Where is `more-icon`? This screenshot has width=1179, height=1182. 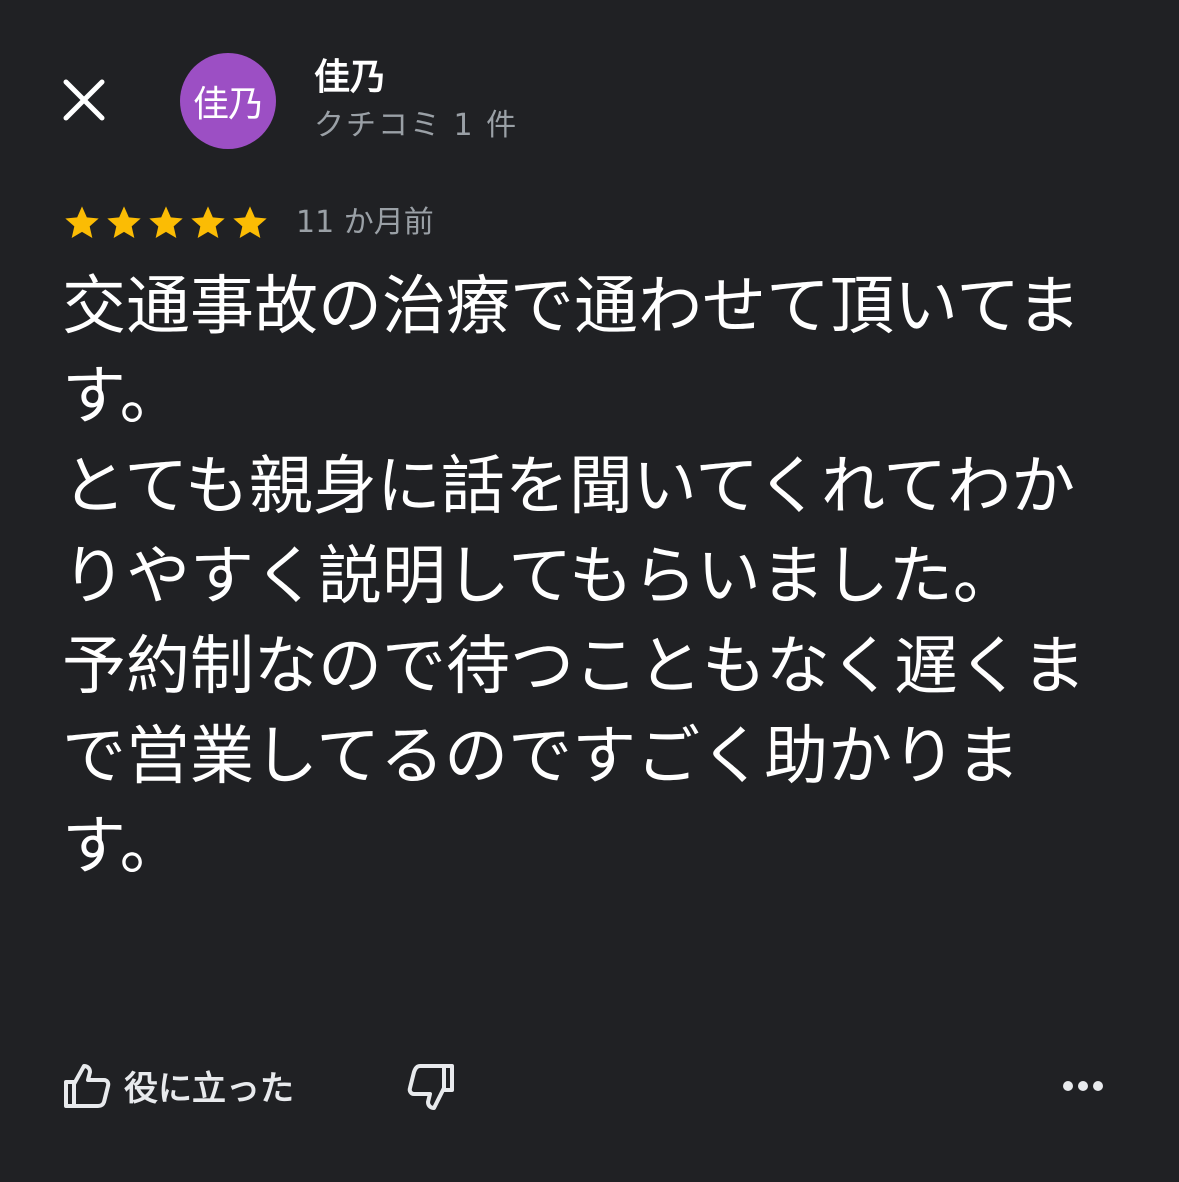
more-icon is located at coordinates (1083, 1086).